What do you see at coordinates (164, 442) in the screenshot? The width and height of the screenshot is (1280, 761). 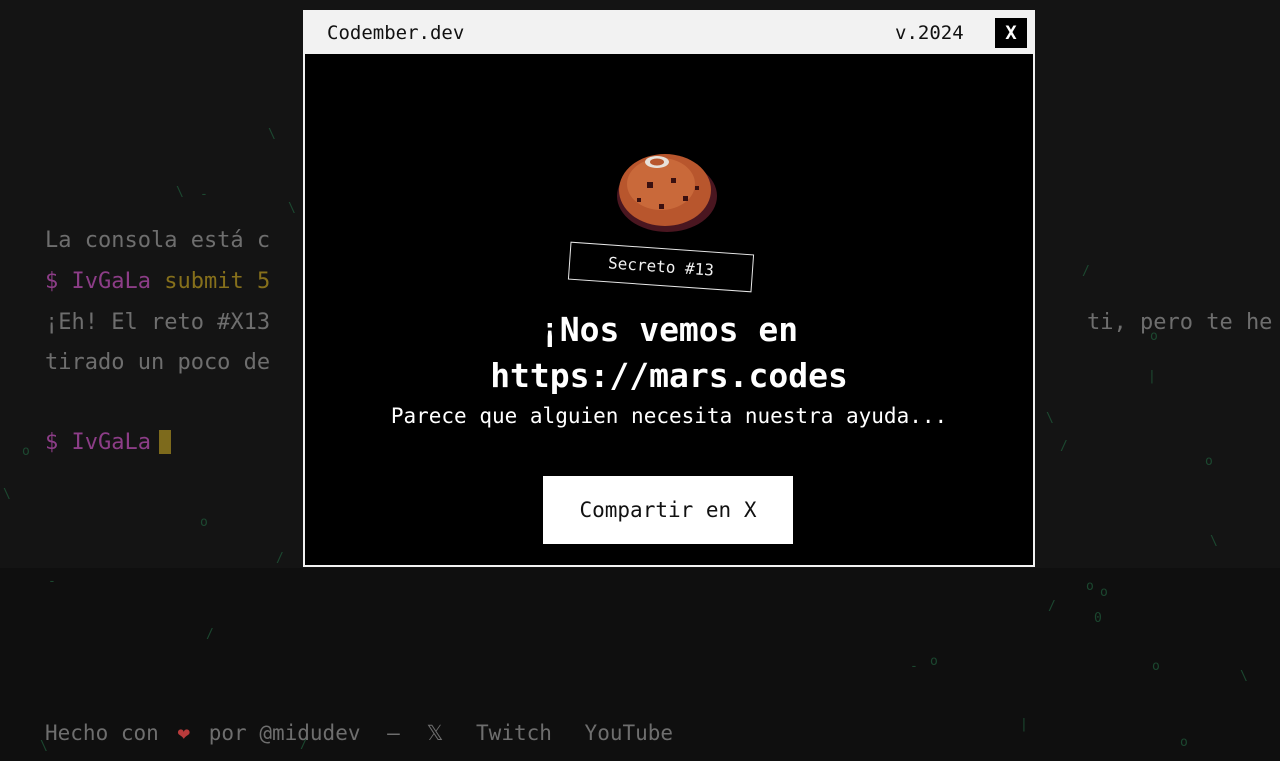 I see `text-cursor` at bounding box center [164, 442].